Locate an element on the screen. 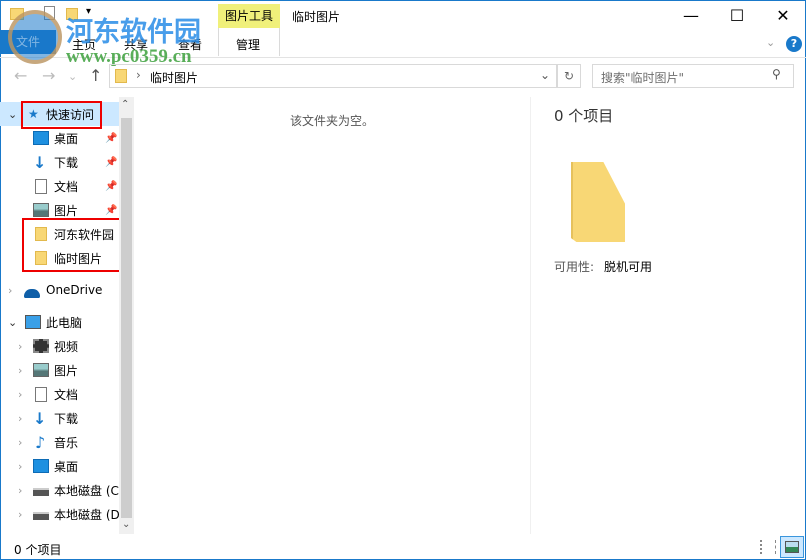  context-tab-picture-tools: 图片工具 is located at coordinates (249, 16).